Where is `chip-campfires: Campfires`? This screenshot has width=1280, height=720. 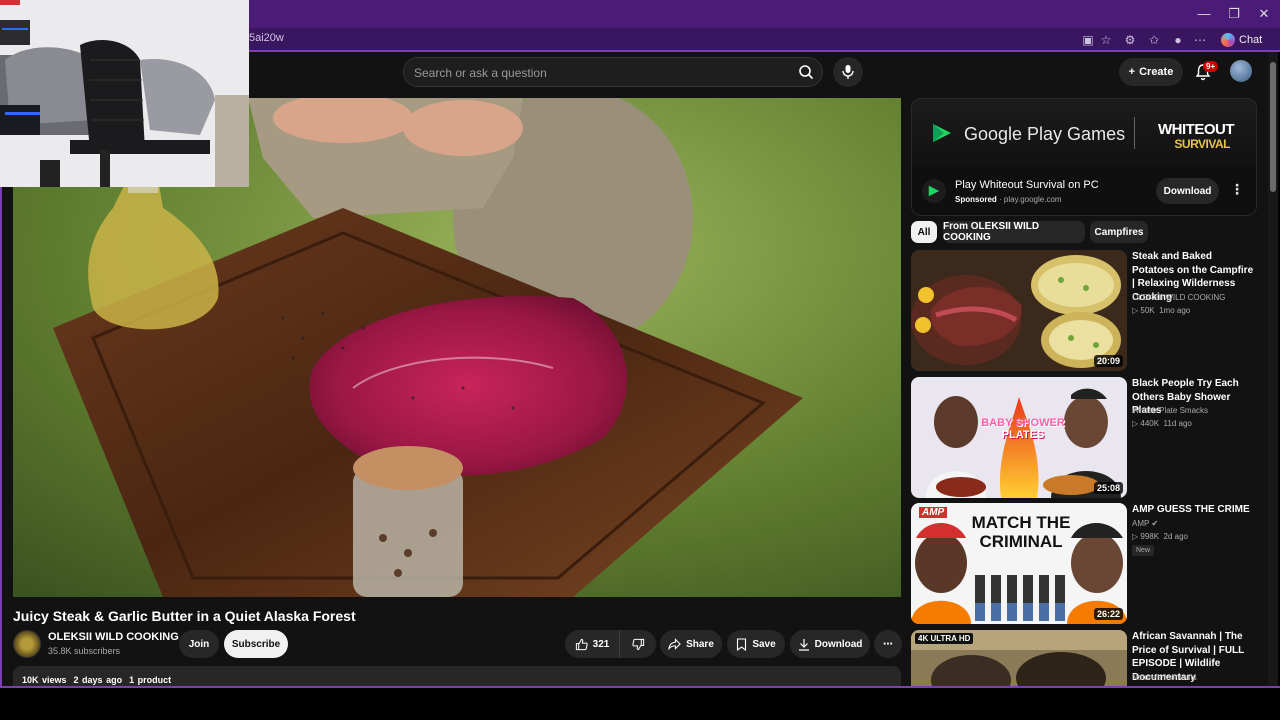
chip-campfires: Campfires is located at coordinates (1119, 232).